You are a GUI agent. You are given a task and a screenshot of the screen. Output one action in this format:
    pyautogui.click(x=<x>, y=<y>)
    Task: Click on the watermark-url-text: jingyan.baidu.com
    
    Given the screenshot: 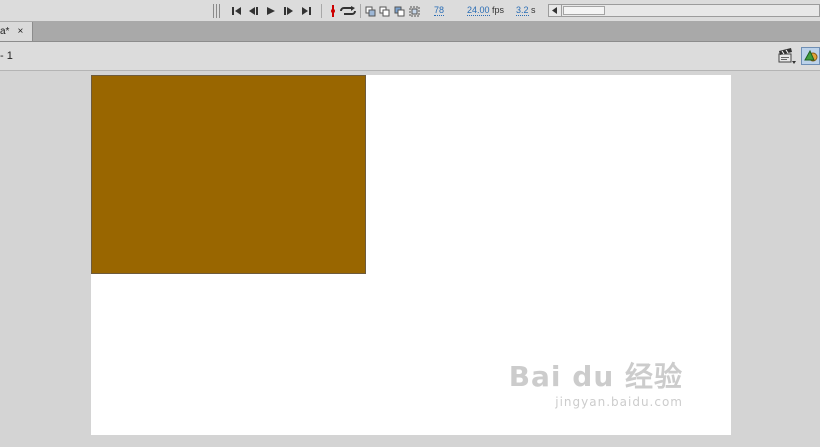 What is the action you would take?
    pyautogui.click(x=619, y=402)
    